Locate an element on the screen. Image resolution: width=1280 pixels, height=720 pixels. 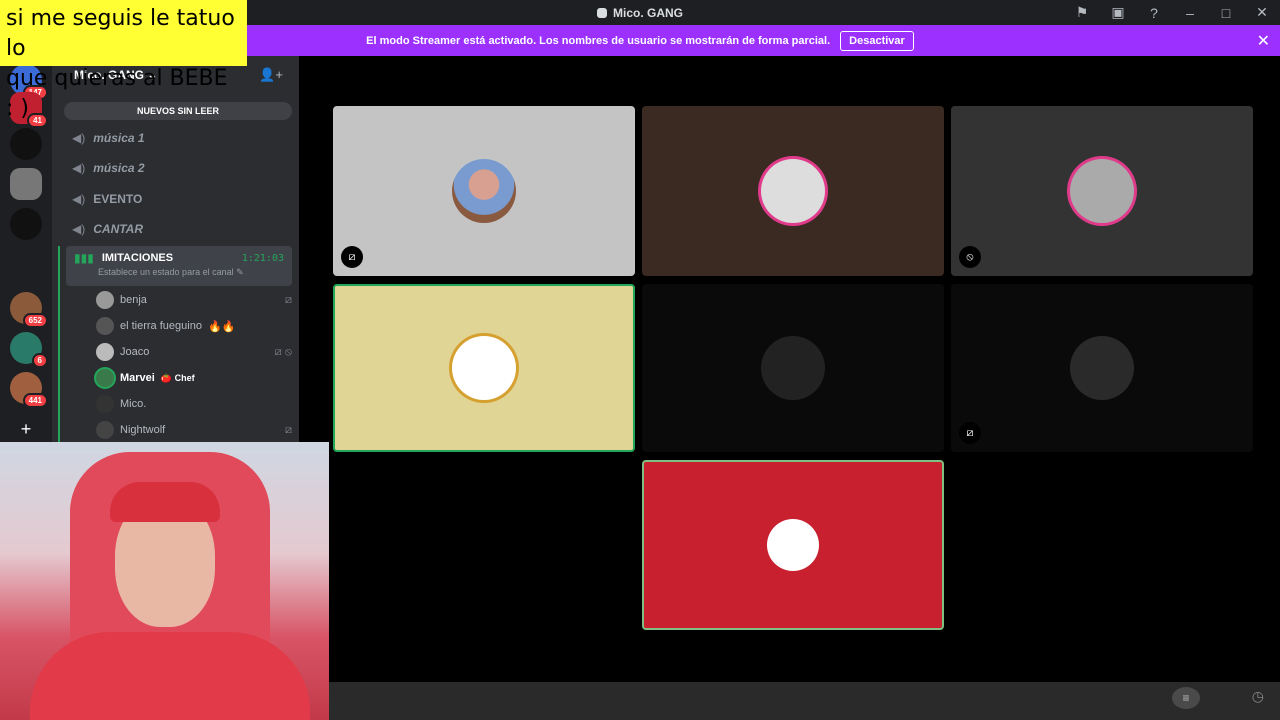
window-title-text: Mico. GANG is located at coordinates (647, 12).